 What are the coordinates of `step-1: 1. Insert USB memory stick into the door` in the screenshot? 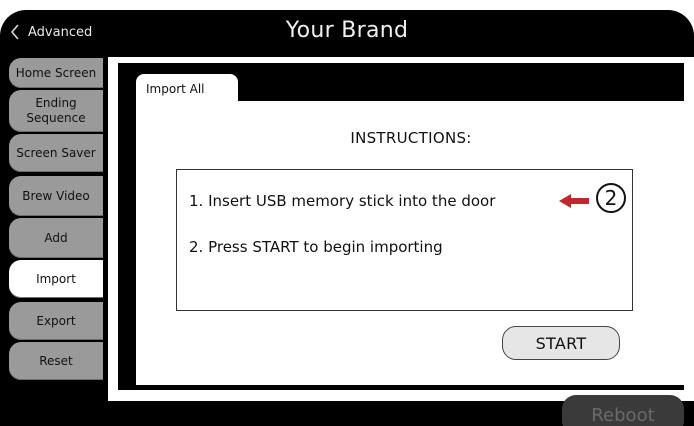 It's located at (342, 201).